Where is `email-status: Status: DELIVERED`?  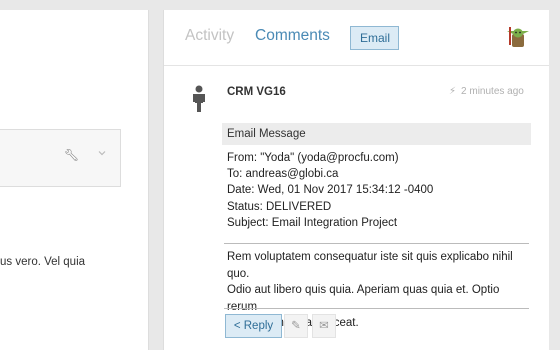
email-status: Status: DELIVERED is located at coordinates (279, 206).